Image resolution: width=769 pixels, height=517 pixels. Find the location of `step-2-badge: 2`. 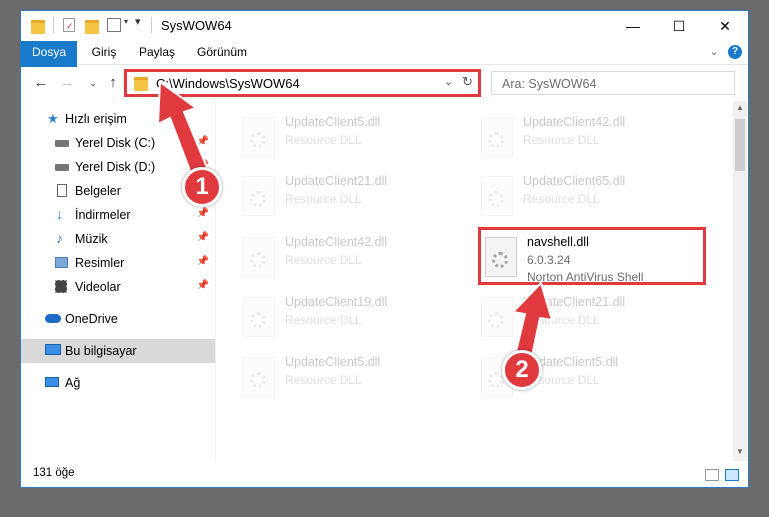

step-2-badge: 2 is located at coordinates (522, 370).